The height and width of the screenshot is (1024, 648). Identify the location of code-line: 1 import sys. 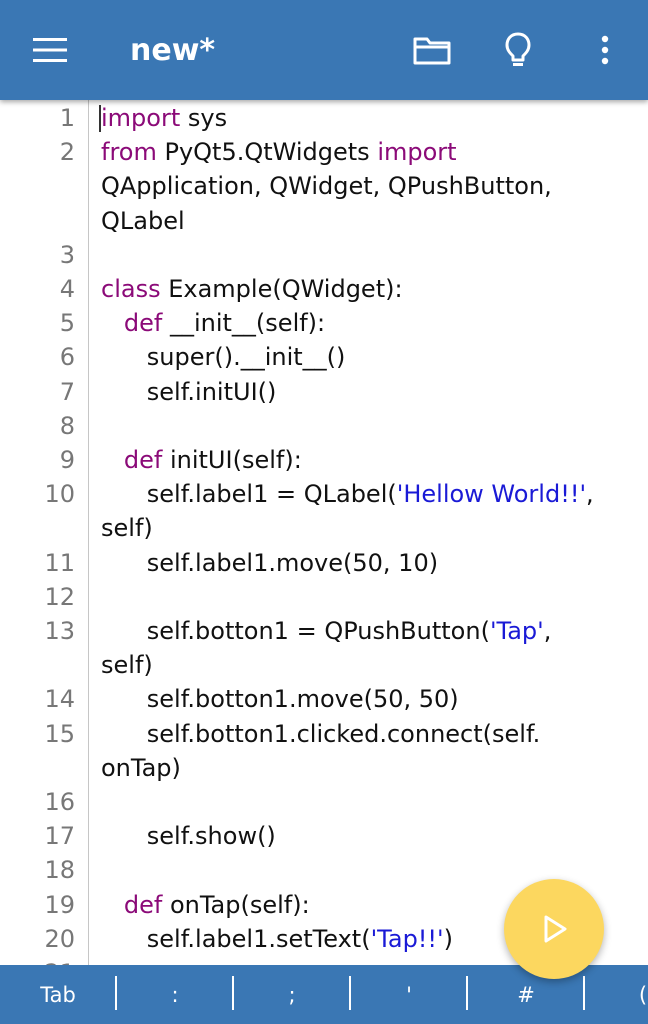
(324, 118).